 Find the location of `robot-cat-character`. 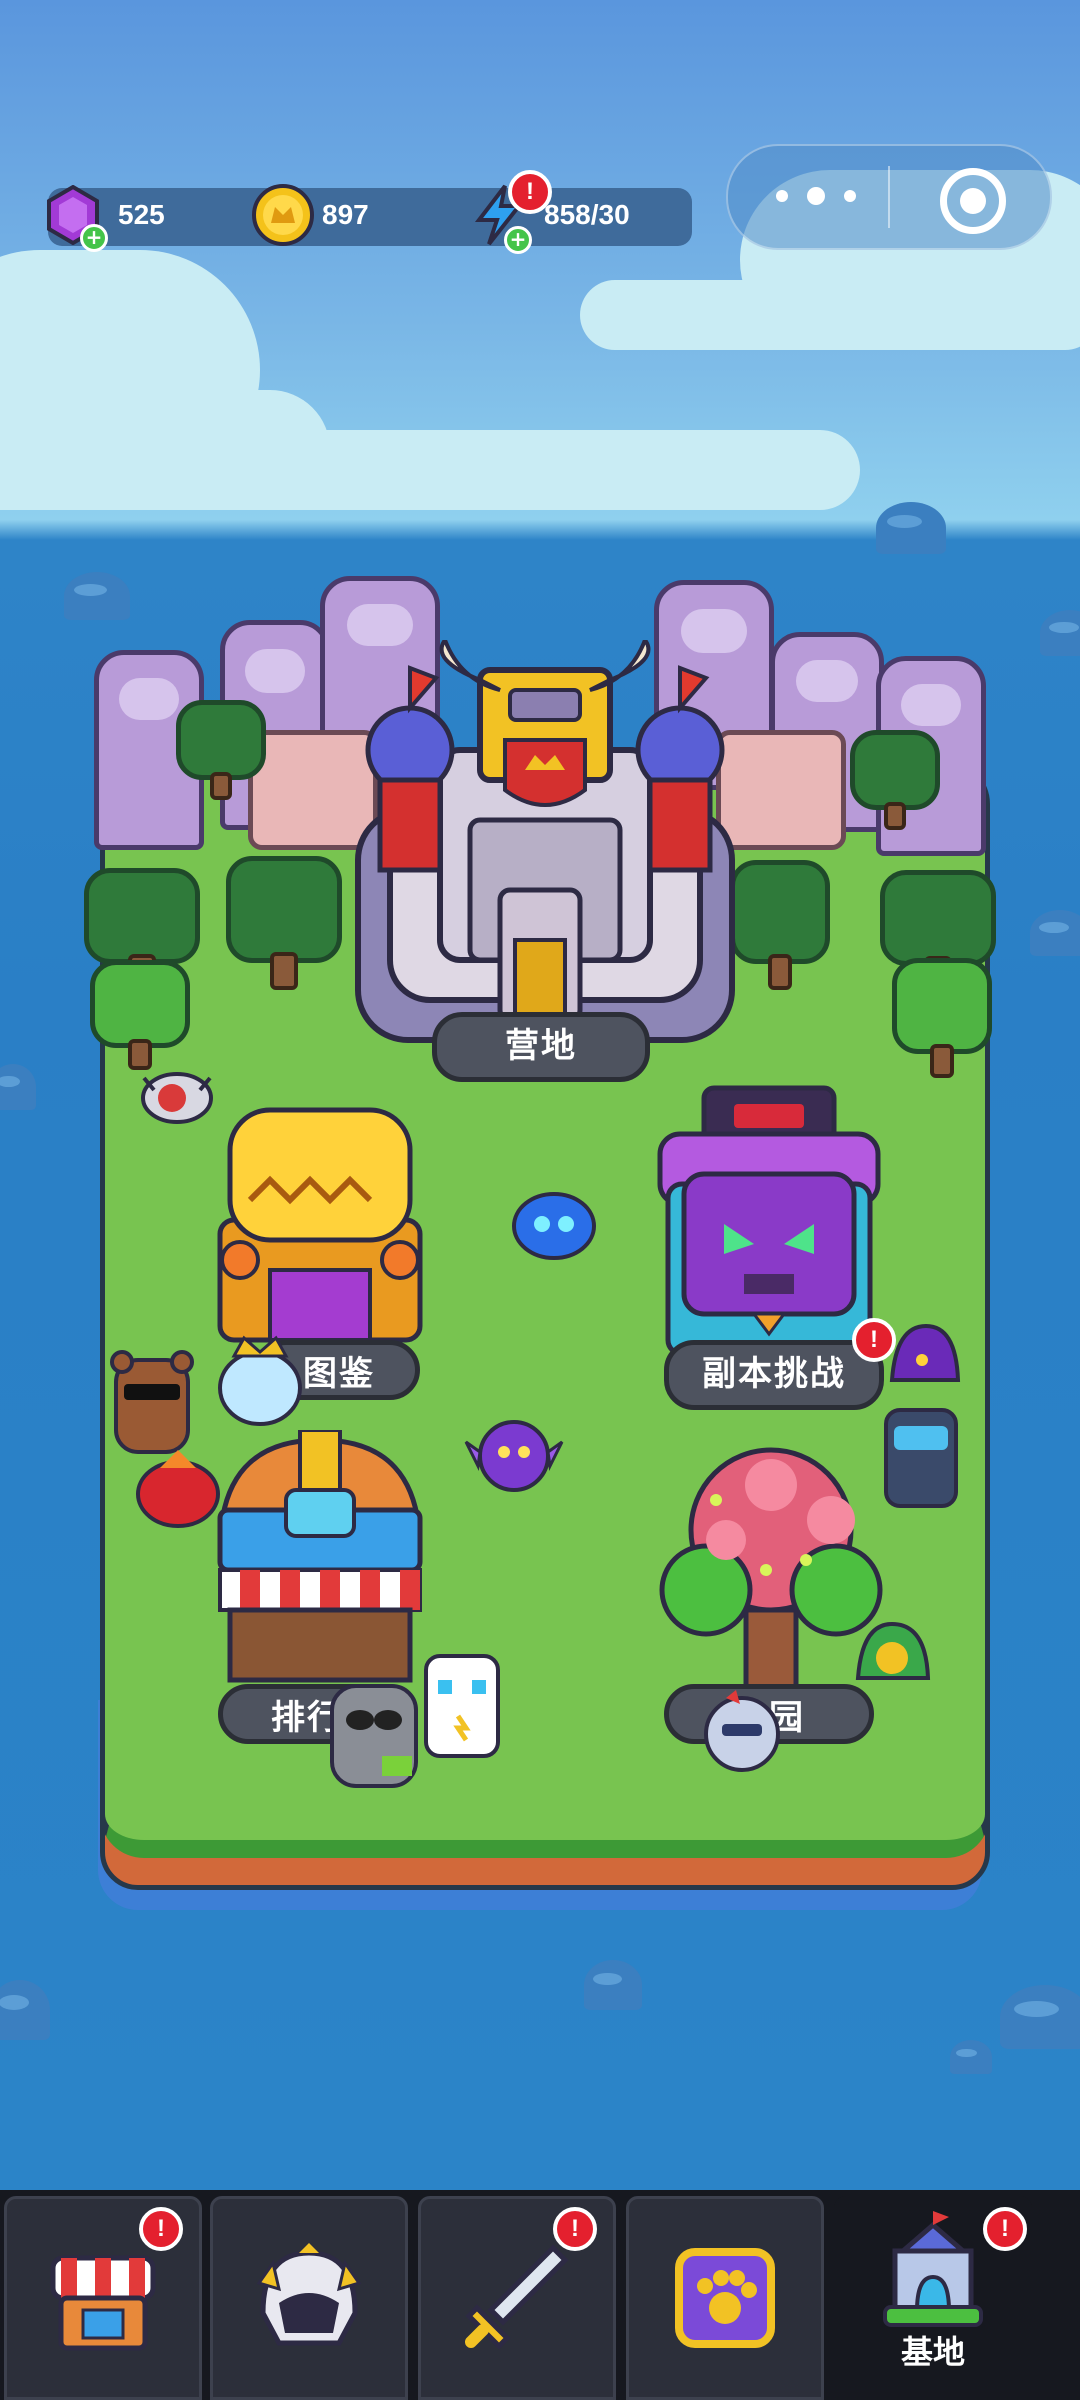

robot-cat-character is located at coordinates (921, 1454).